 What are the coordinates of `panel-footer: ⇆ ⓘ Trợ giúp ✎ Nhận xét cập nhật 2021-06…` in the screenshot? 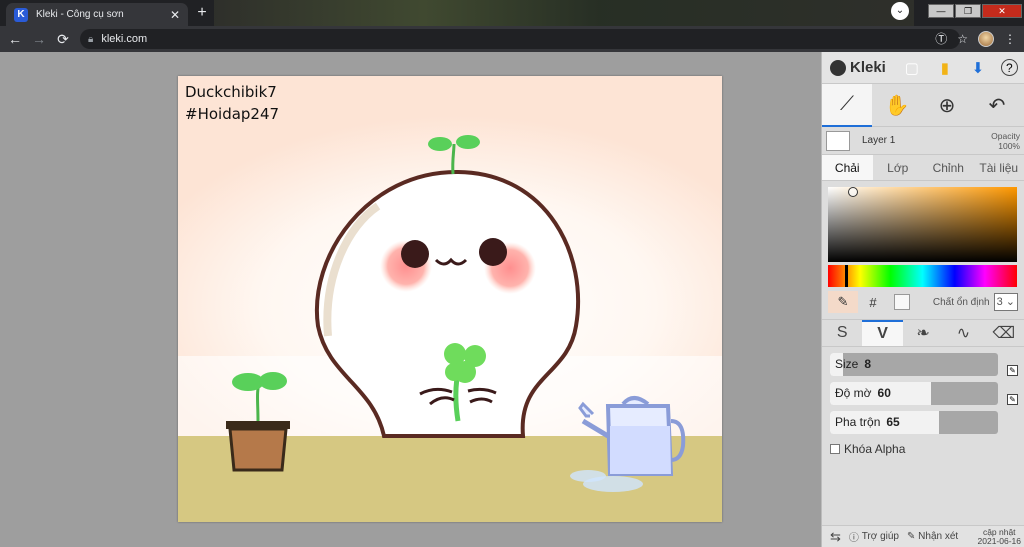 It's located at (923, 536).